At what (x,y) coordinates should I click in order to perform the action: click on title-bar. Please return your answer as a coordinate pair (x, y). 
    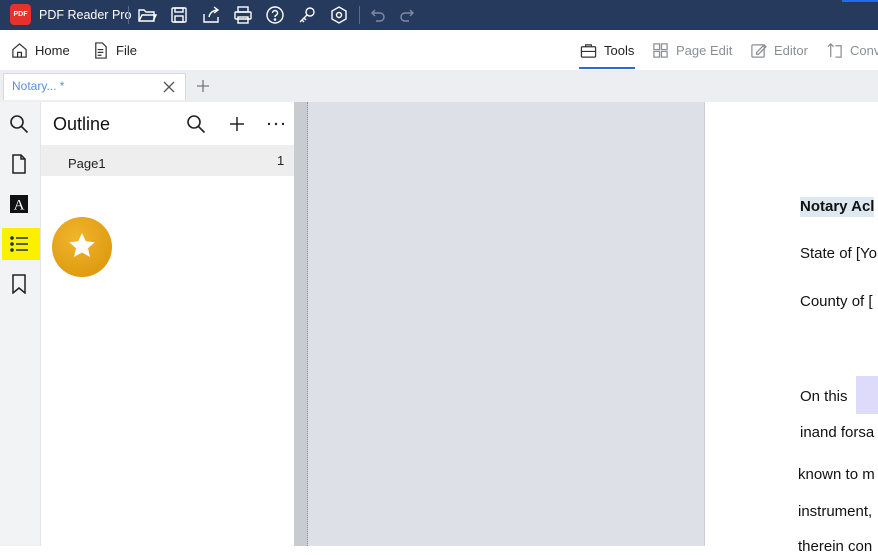
    Looking at the image, I should click on (439, 15).